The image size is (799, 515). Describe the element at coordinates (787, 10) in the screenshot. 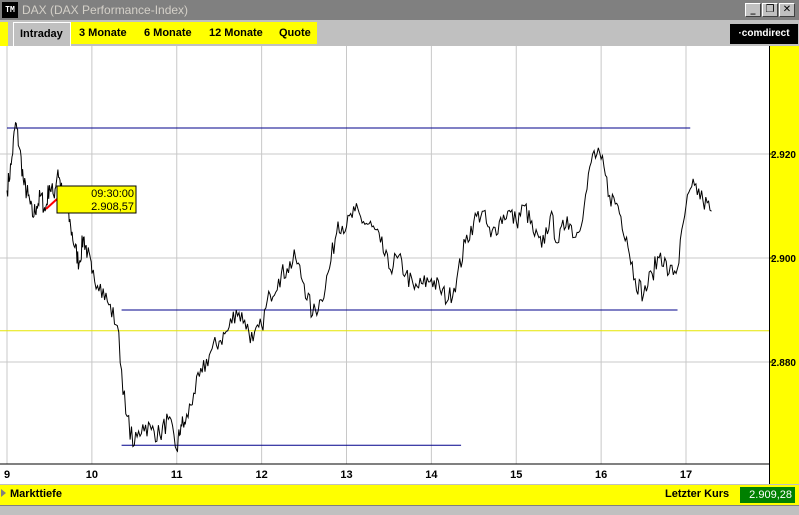

I see `close-button: ✕` at that location.